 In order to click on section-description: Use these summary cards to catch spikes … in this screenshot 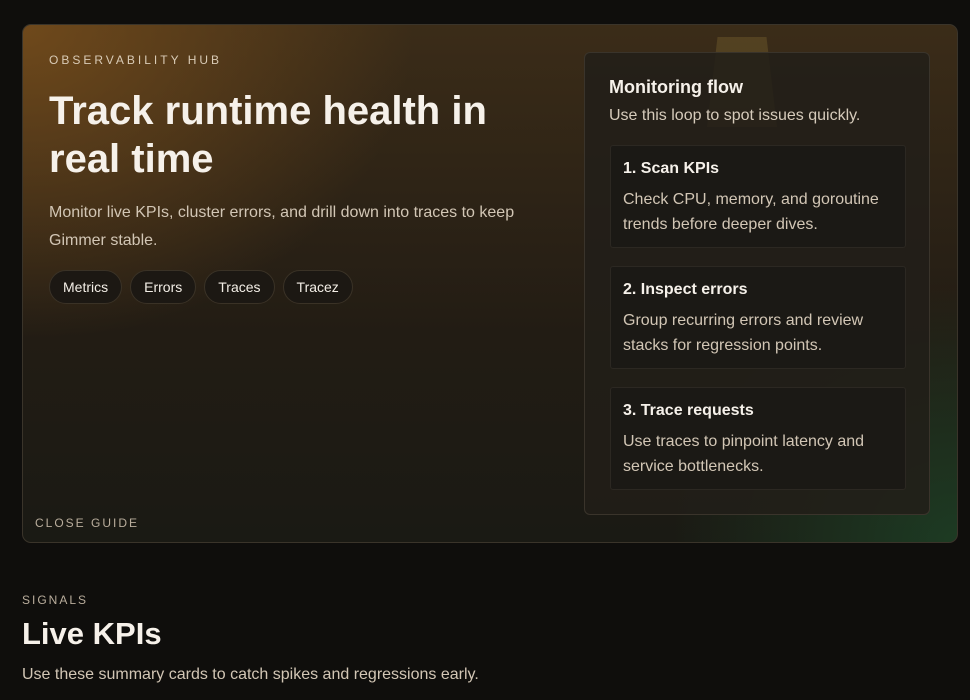, I will do `click(250, 674)`.